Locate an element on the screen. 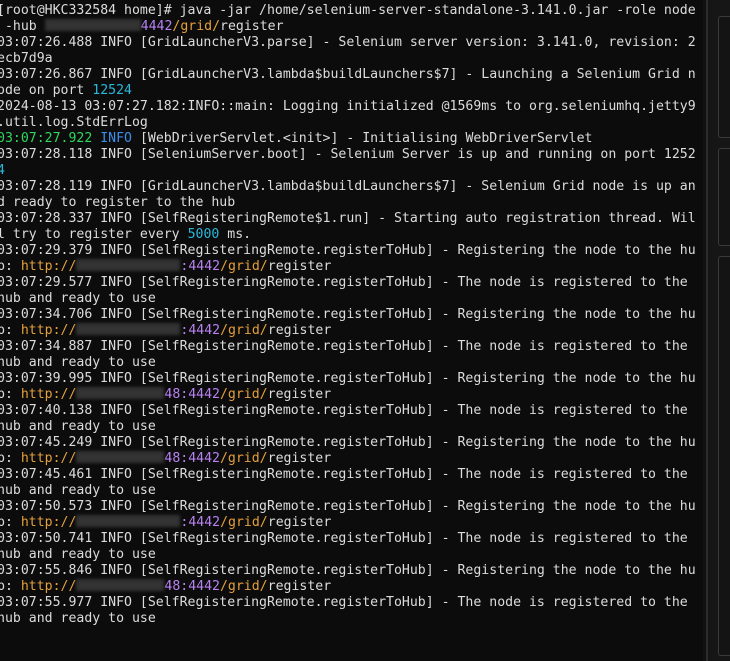 This screenshot has height=661, width=730. right-side-panel is located at coordinates (718, 330).